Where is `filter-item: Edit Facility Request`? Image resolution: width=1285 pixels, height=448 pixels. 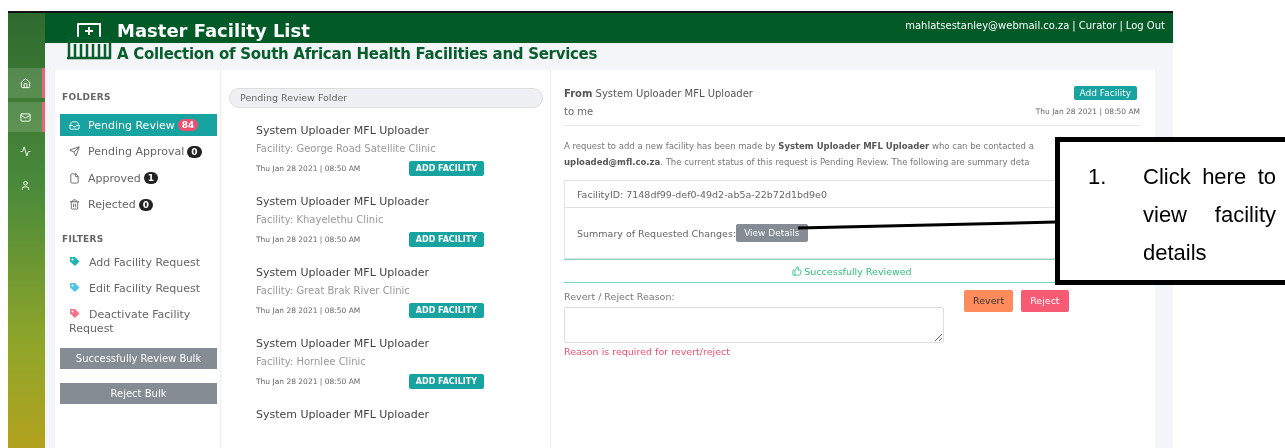 filter-item: Edit Facility Request is located at coordinates (138, 289).